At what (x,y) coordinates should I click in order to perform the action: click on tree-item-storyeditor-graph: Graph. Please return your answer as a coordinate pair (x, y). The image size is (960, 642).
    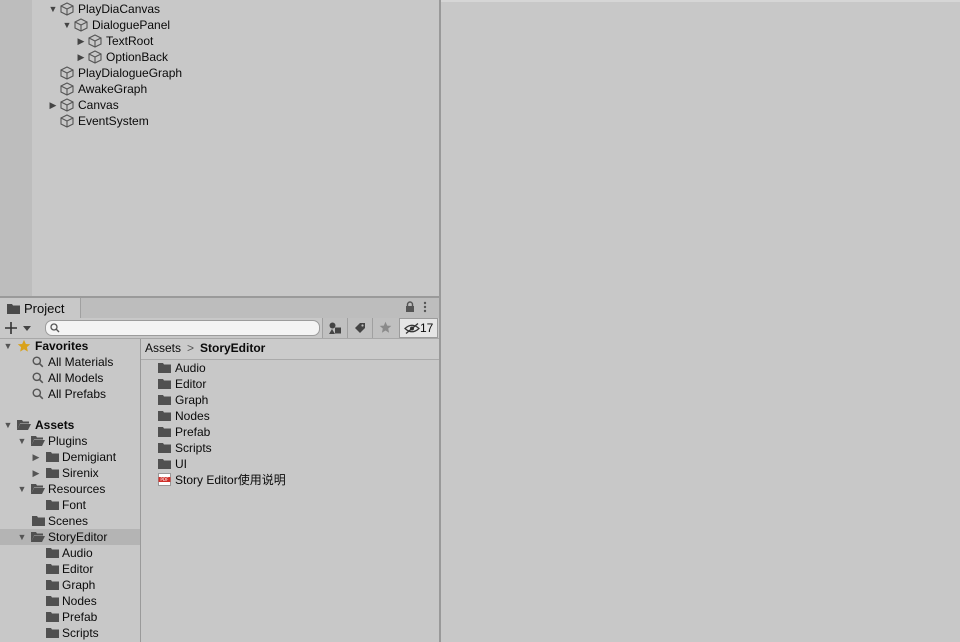
    Looking at the image, I should click on (70, 585).